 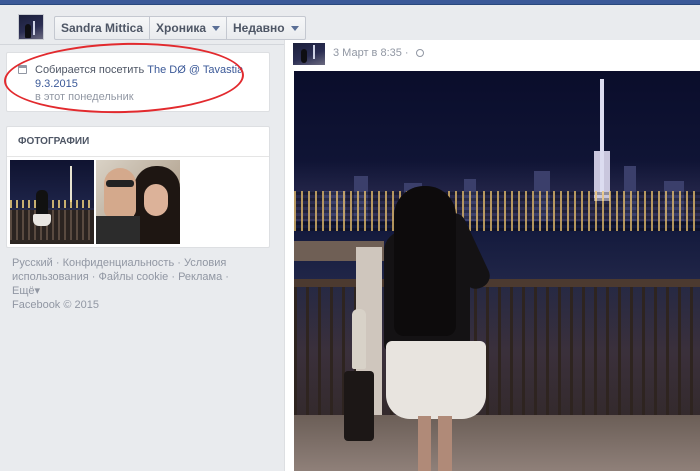 I want to click on recent-label: Недавно, so click(x=259, y=28).